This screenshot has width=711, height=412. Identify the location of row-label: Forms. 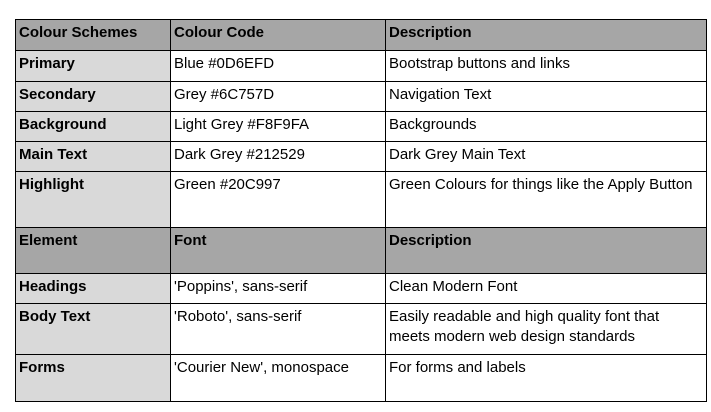
(93, 378).